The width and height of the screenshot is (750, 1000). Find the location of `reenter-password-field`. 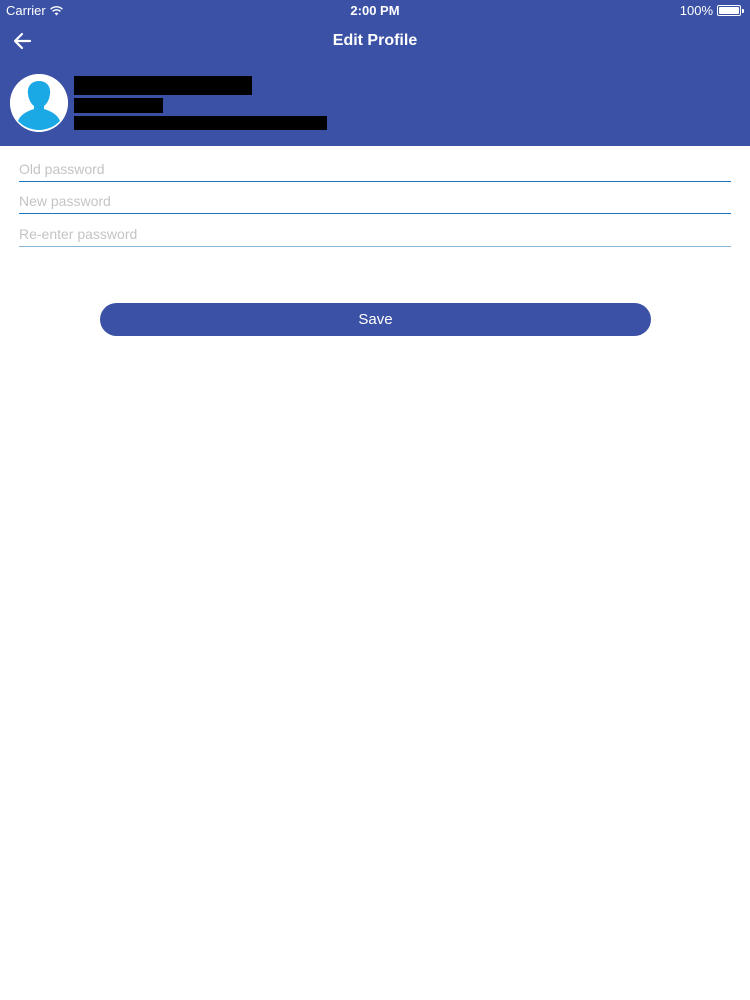

reenter-password-field is located at coordinates (375, 233).